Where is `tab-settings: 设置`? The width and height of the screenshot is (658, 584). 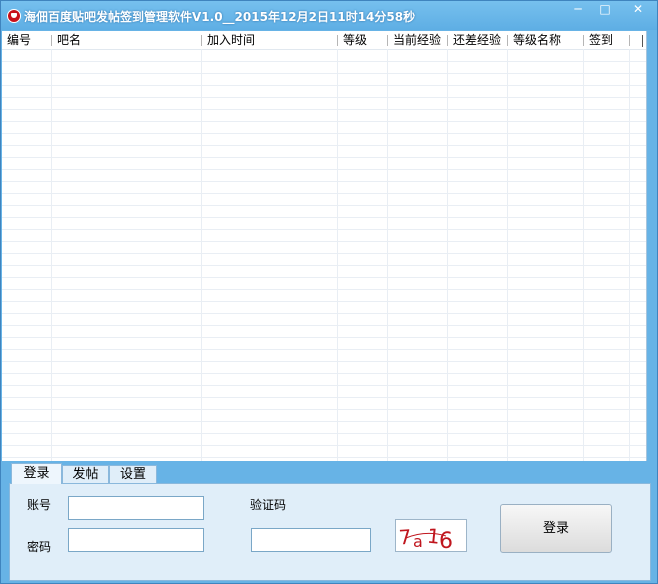
tab-settings: 设置 is located at coordinates (133, 474).